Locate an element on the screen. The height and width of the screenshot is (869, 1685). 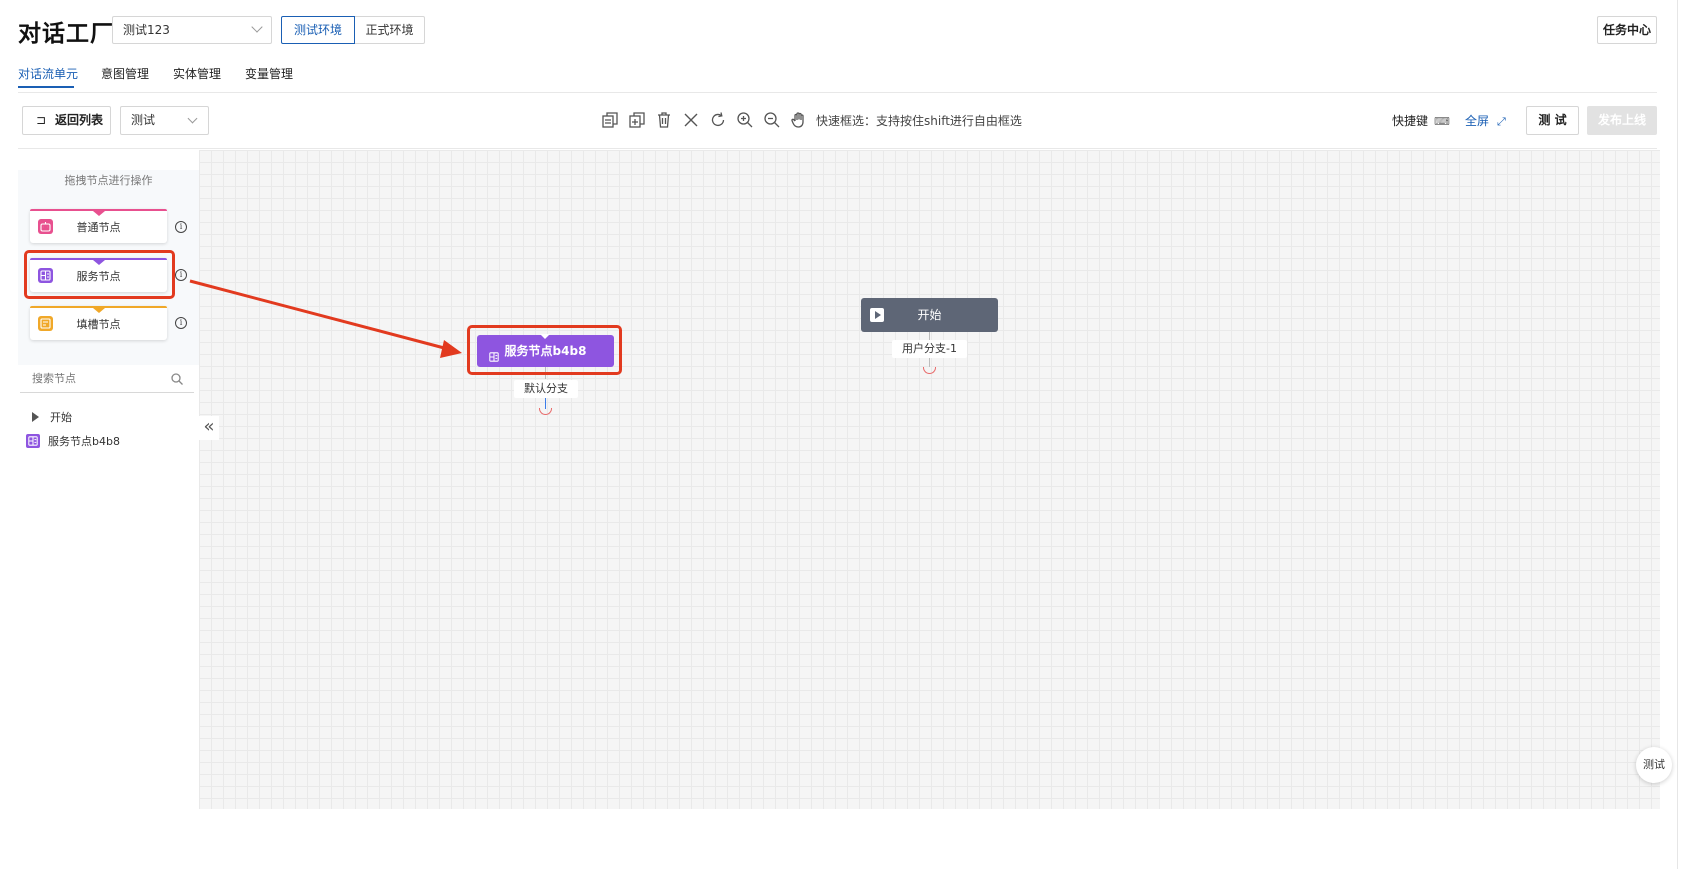
branch-connector is located at coordinates (929, 362).